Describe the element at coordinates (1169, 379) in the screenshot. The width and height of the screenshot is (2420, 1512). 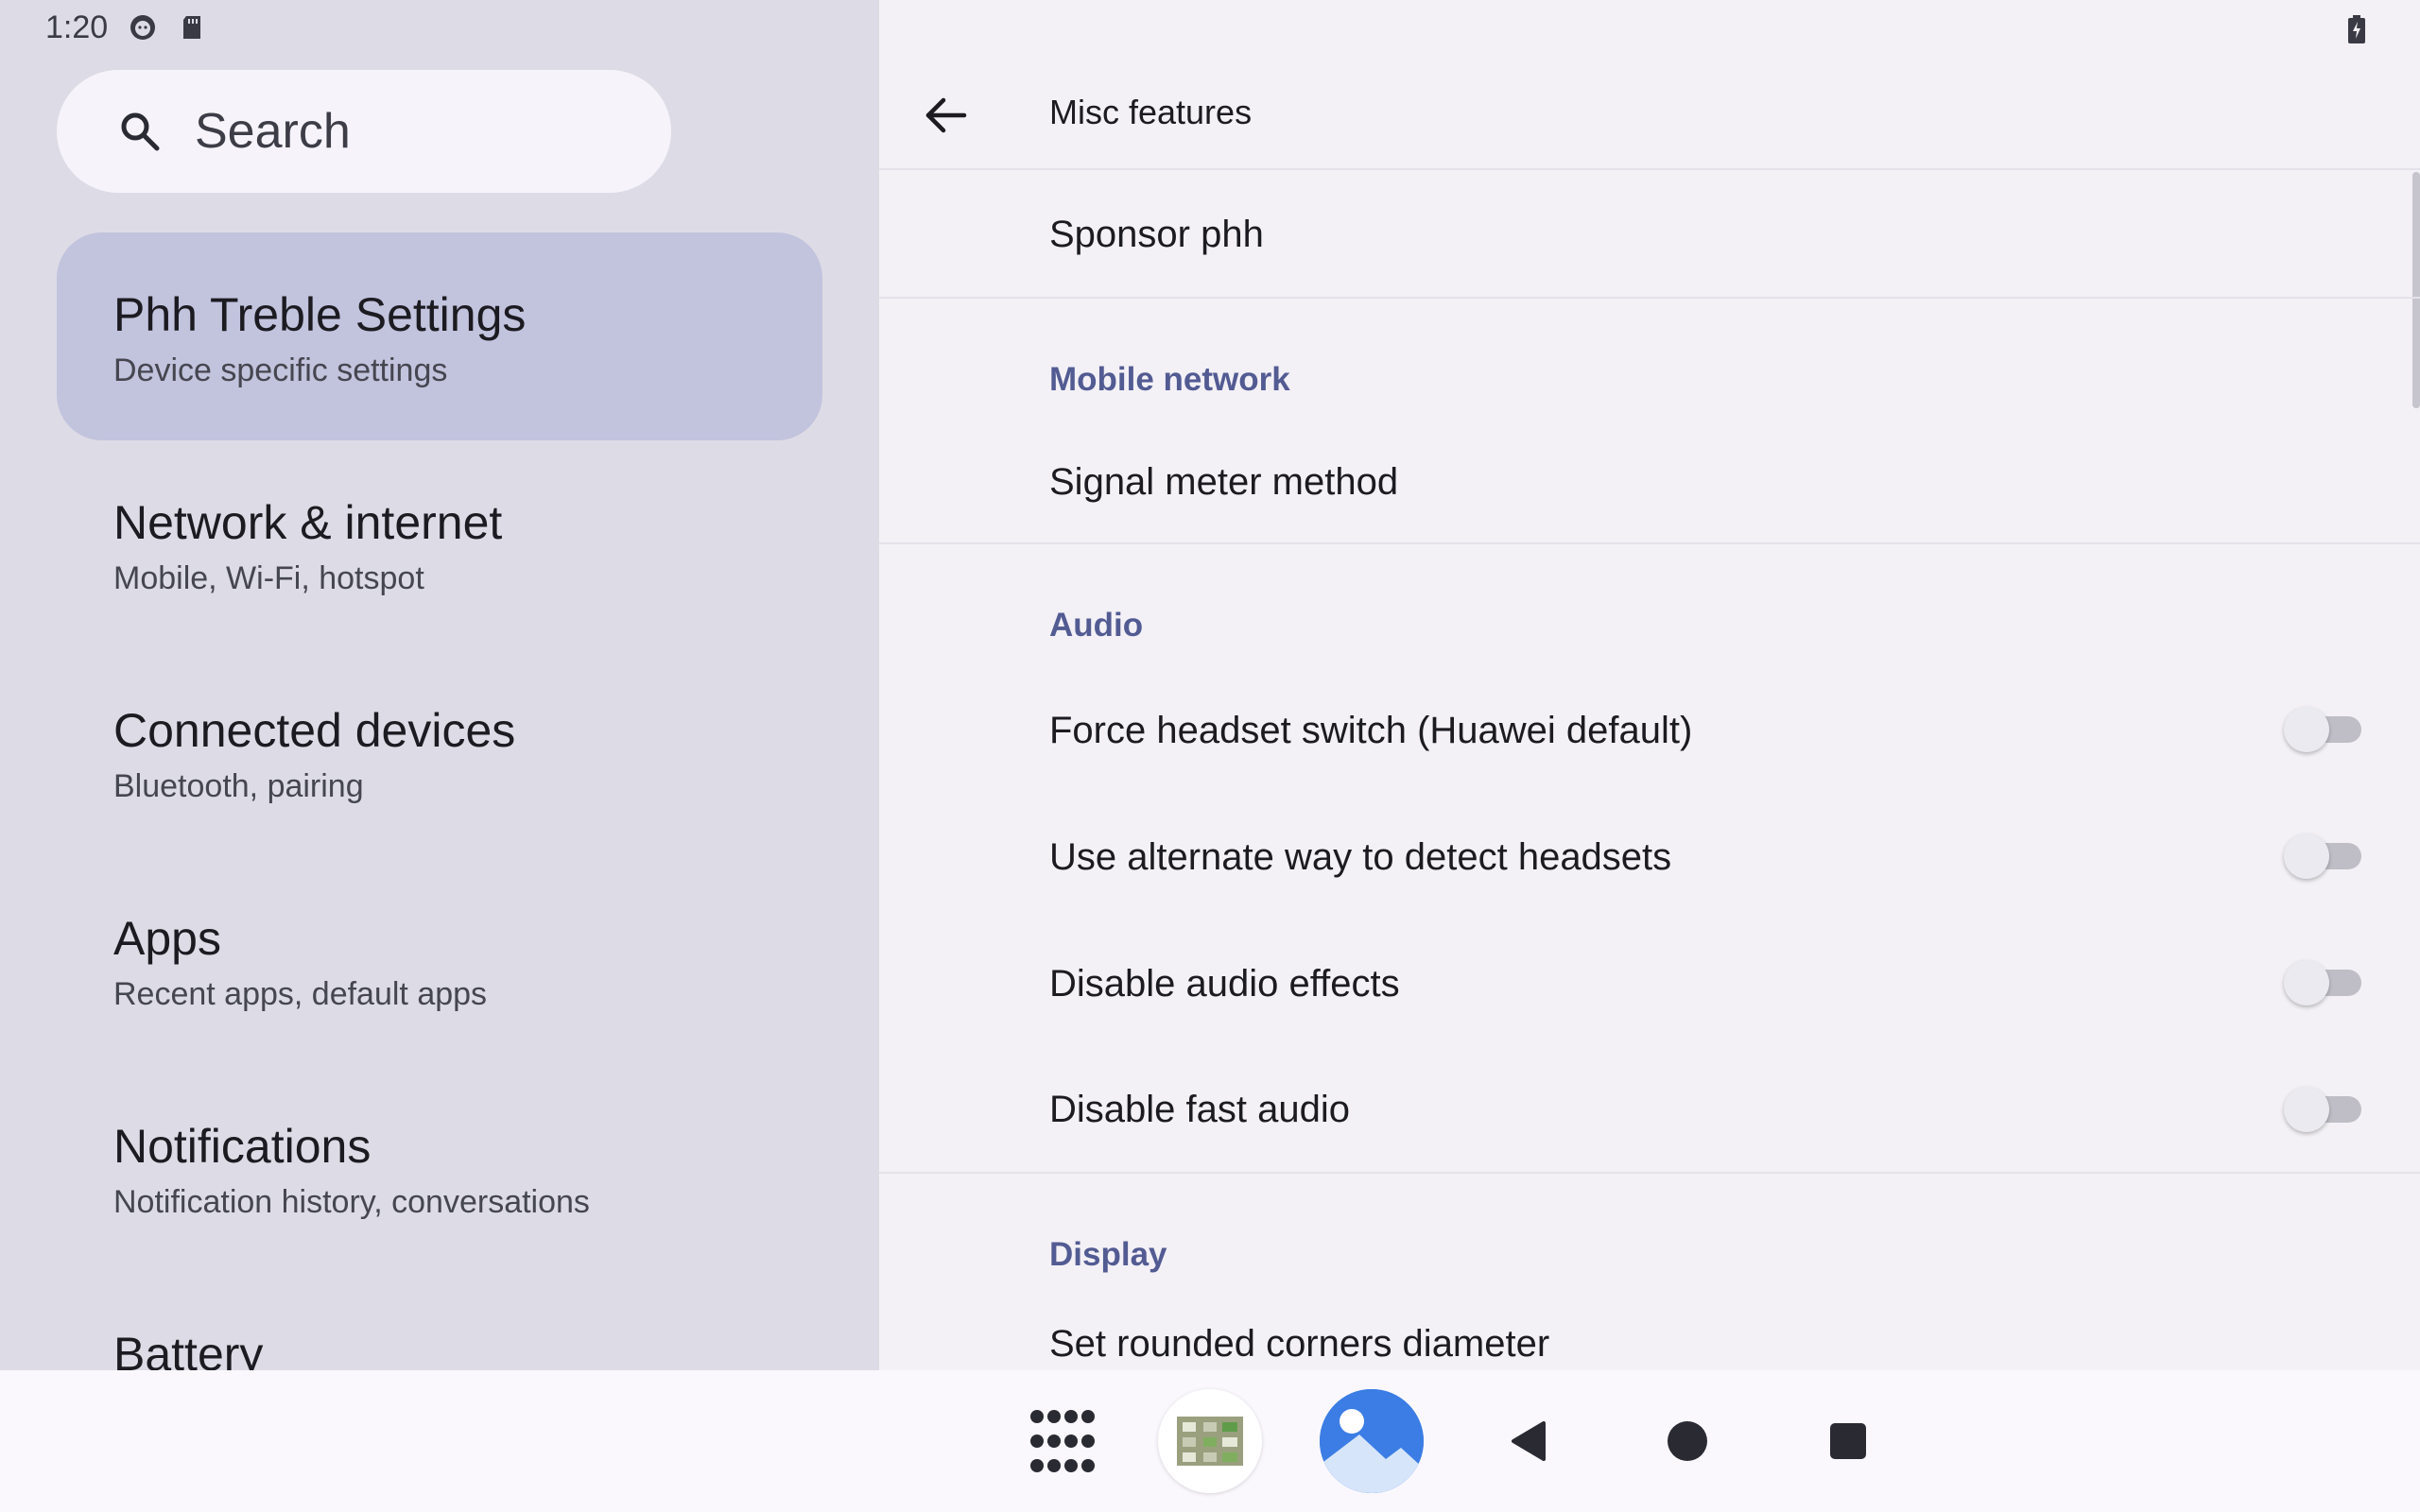
I see `section-header-mobile-network: Mobile network` at that location.